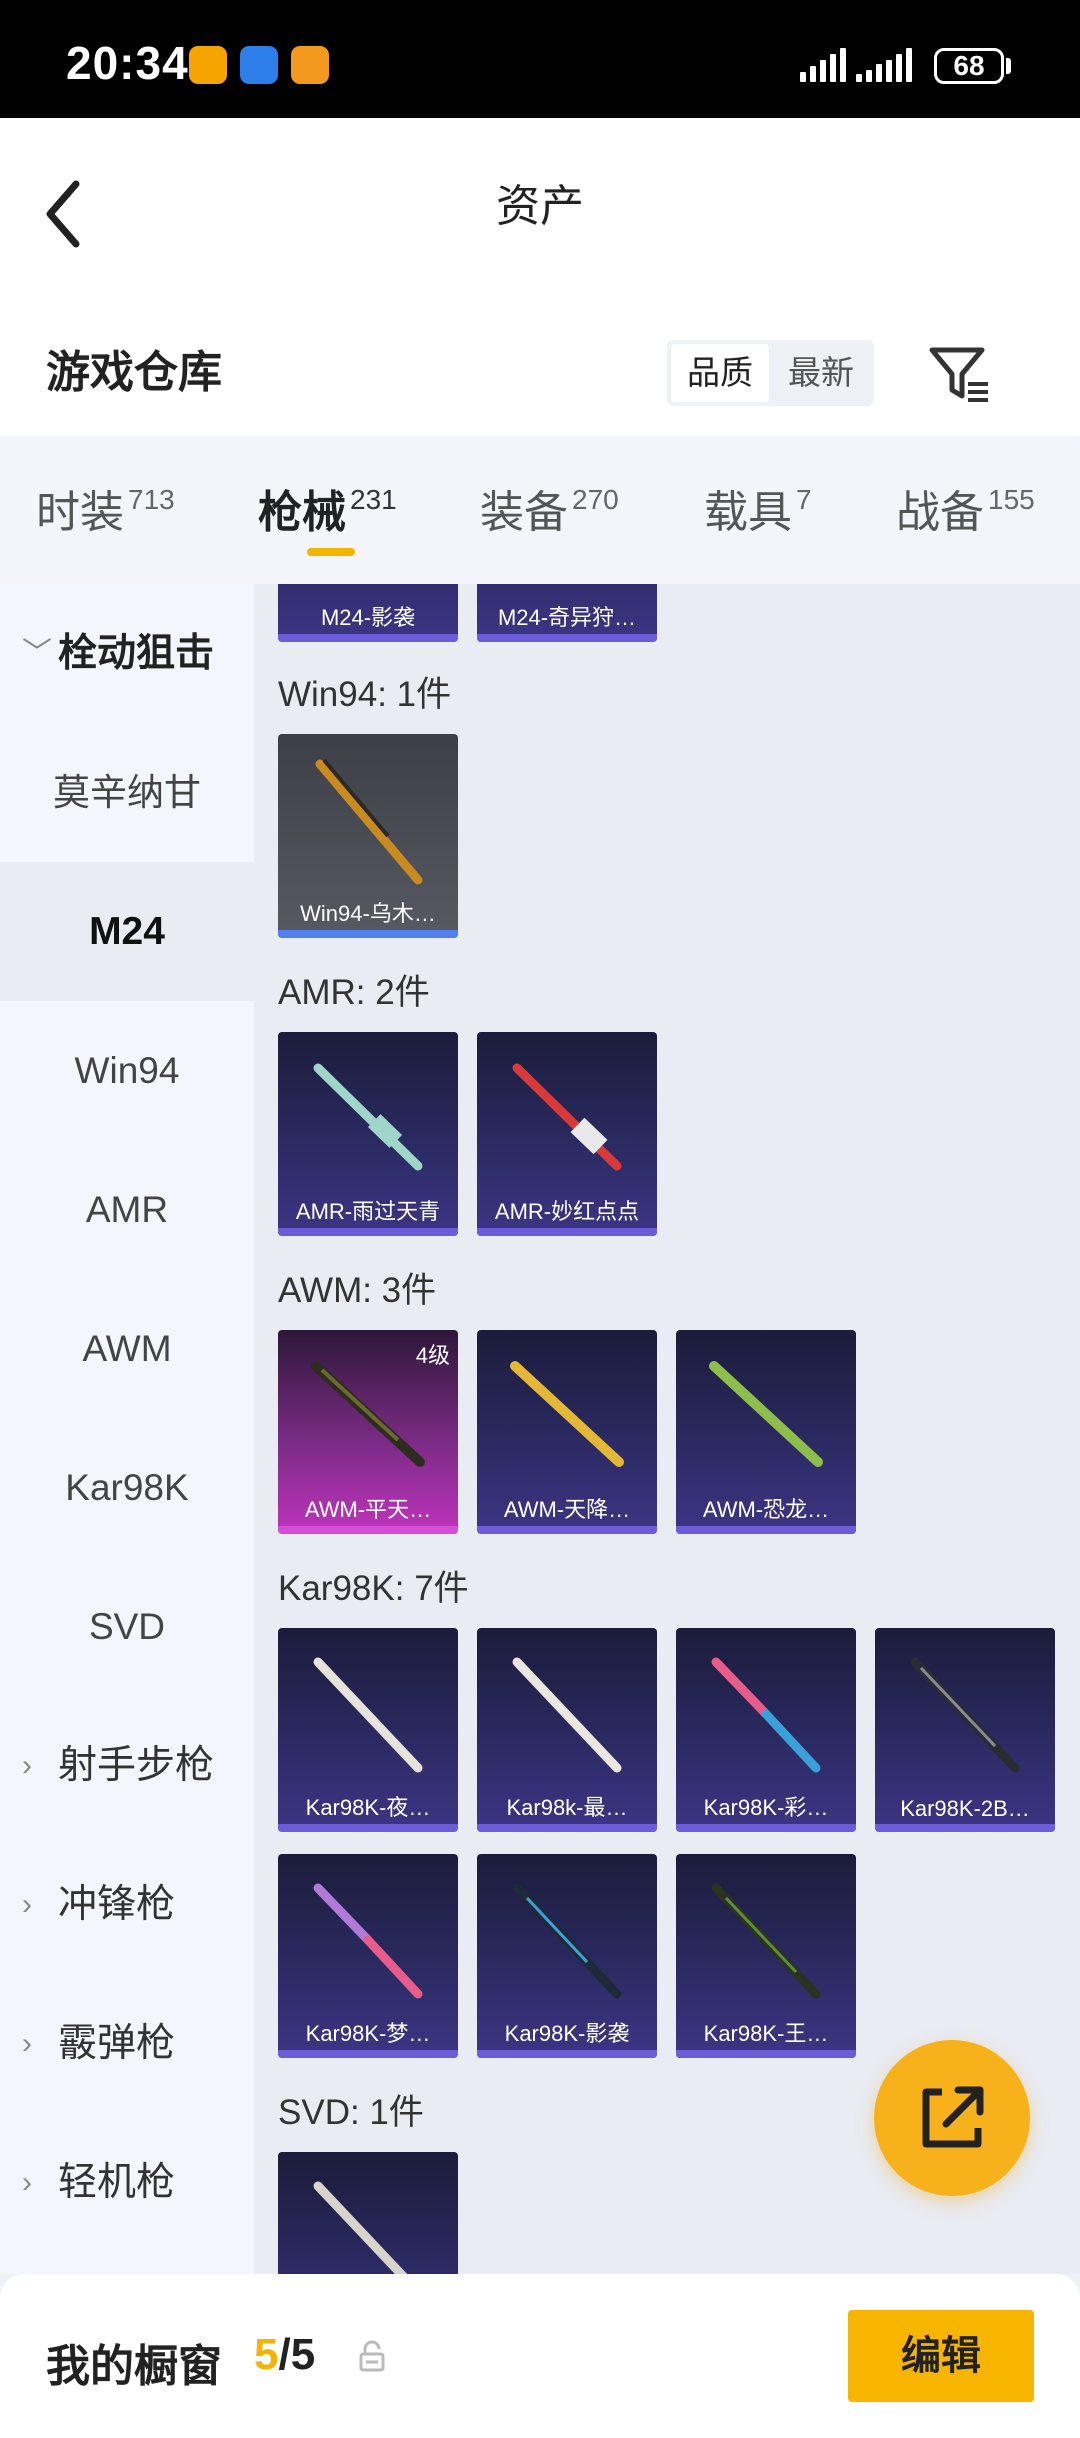 The height and width of the screenshot is (2438, 1080). I want to click on section-title: 游戏仓库, so click(134, 372).